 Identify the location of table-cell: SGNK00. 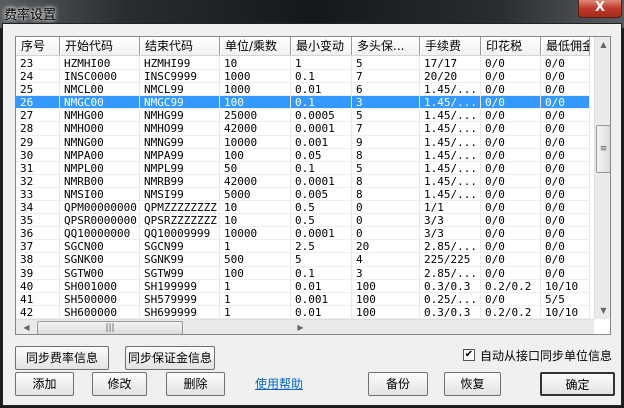
(100, 259).